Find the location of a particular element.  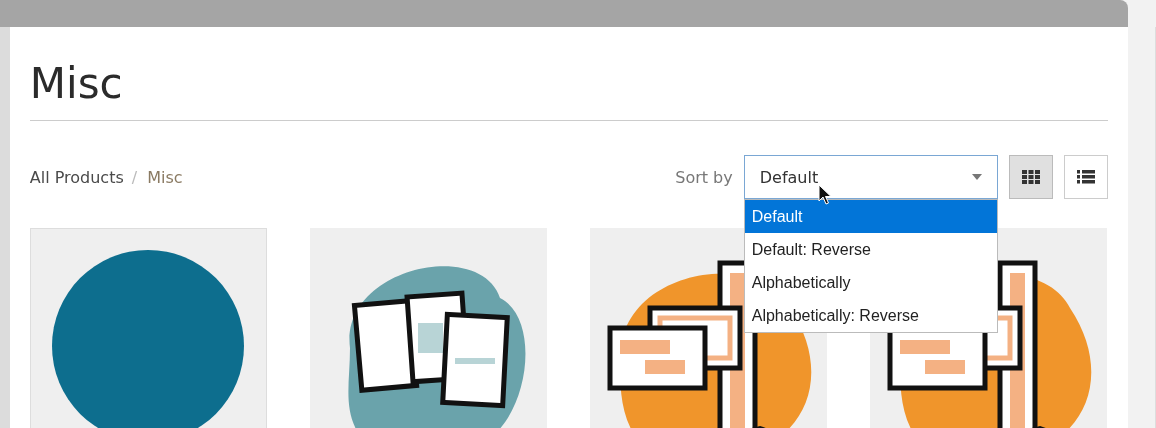

list-icon is located at coordinates (1085, 177).